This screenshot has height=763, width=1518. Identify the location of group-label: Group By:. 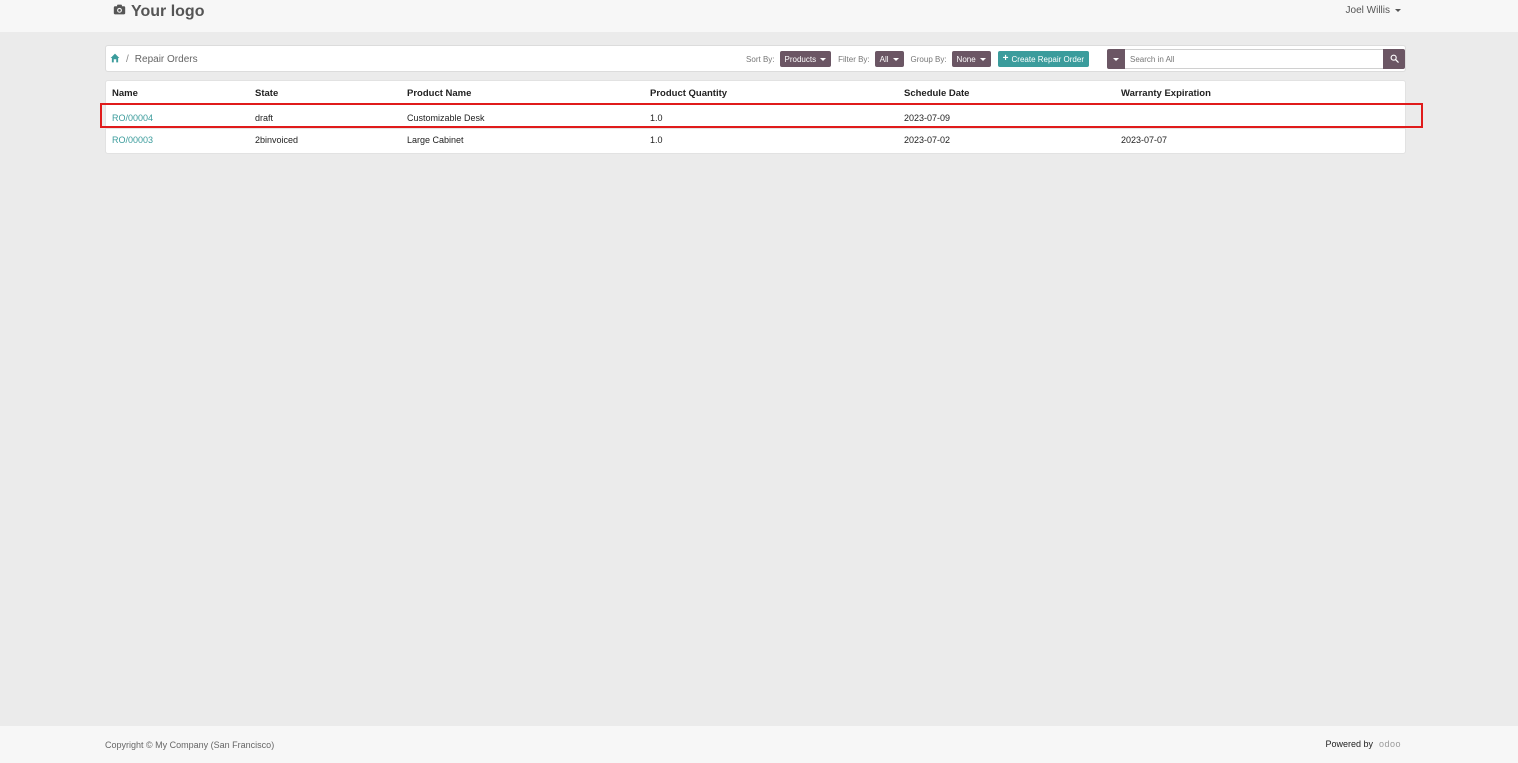
(928, 59).